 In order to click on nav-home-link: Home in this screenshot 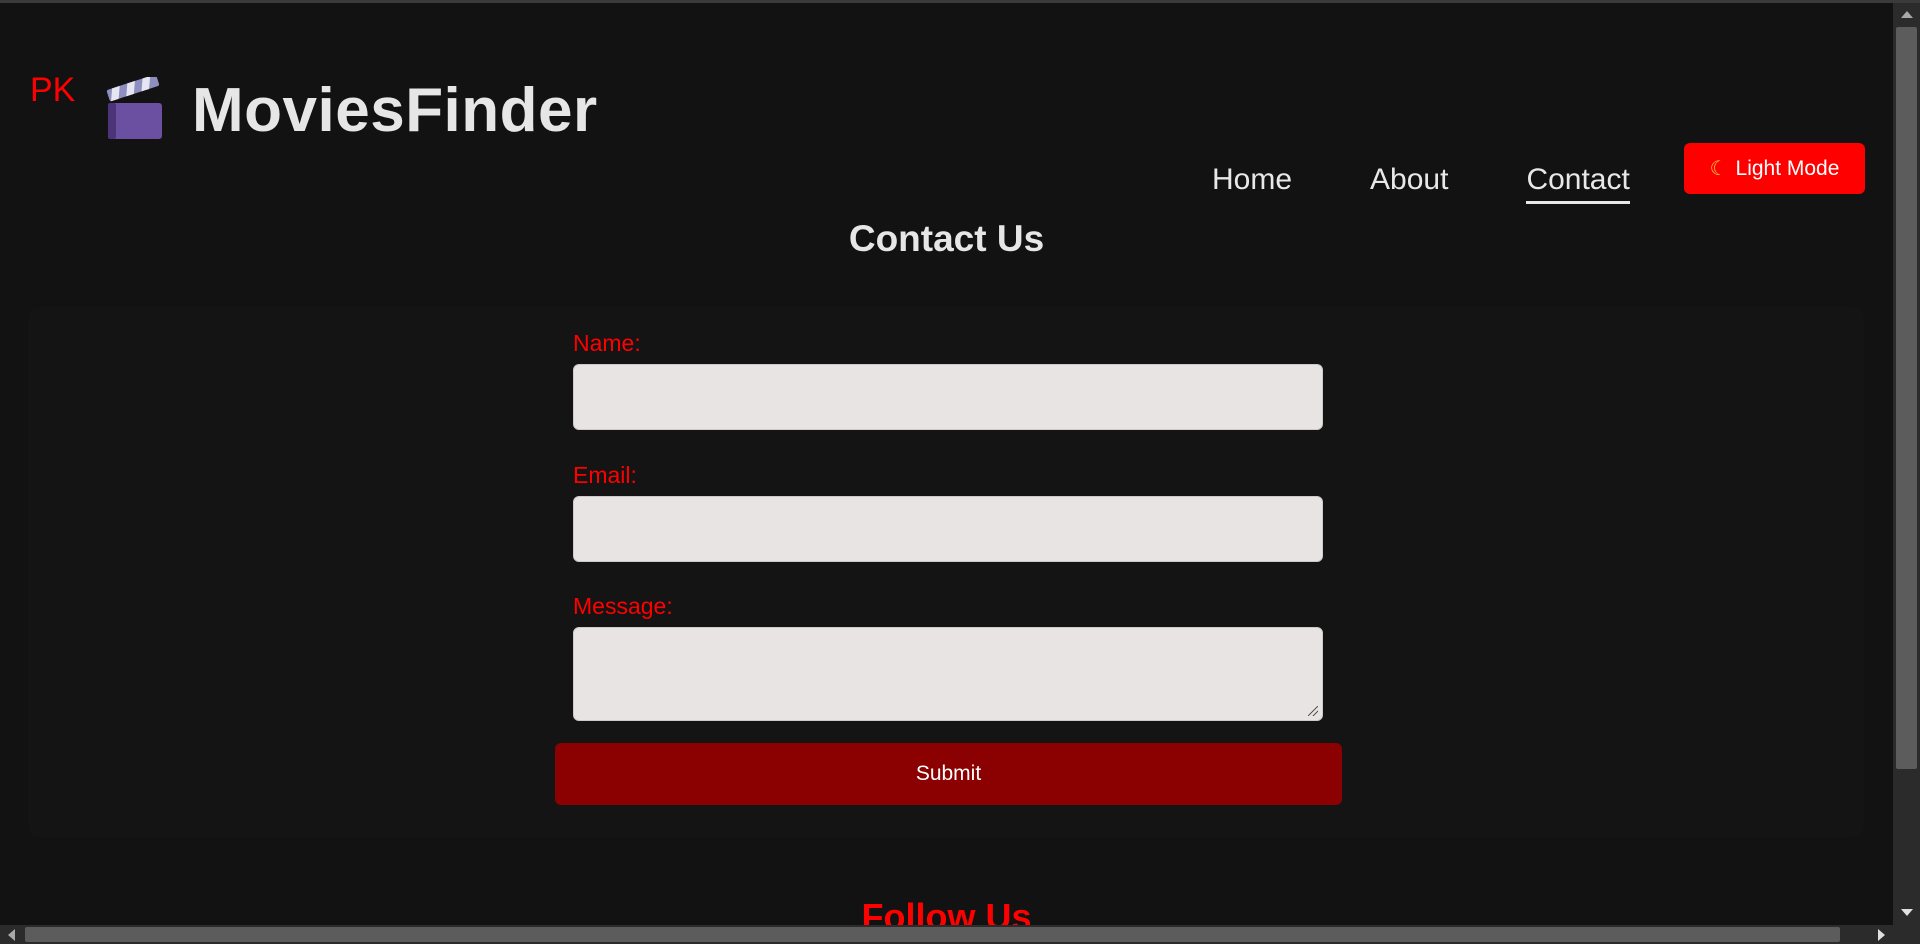, I will do `click(1252, 183)`.